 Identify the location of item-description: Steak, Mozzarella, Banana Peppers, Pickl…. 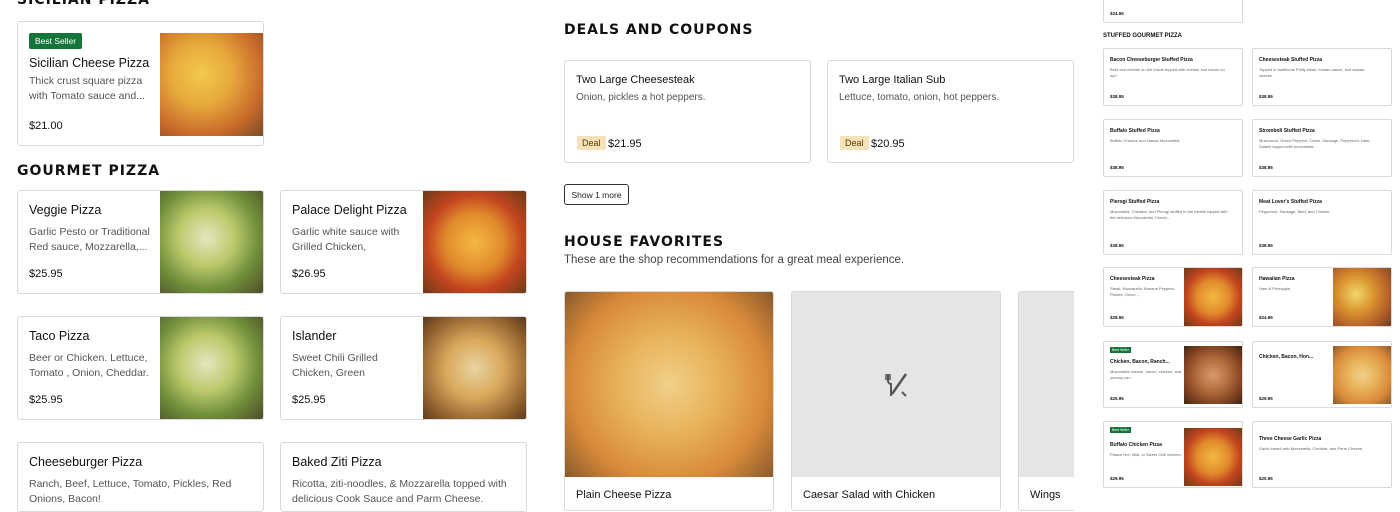
(1142, 291).